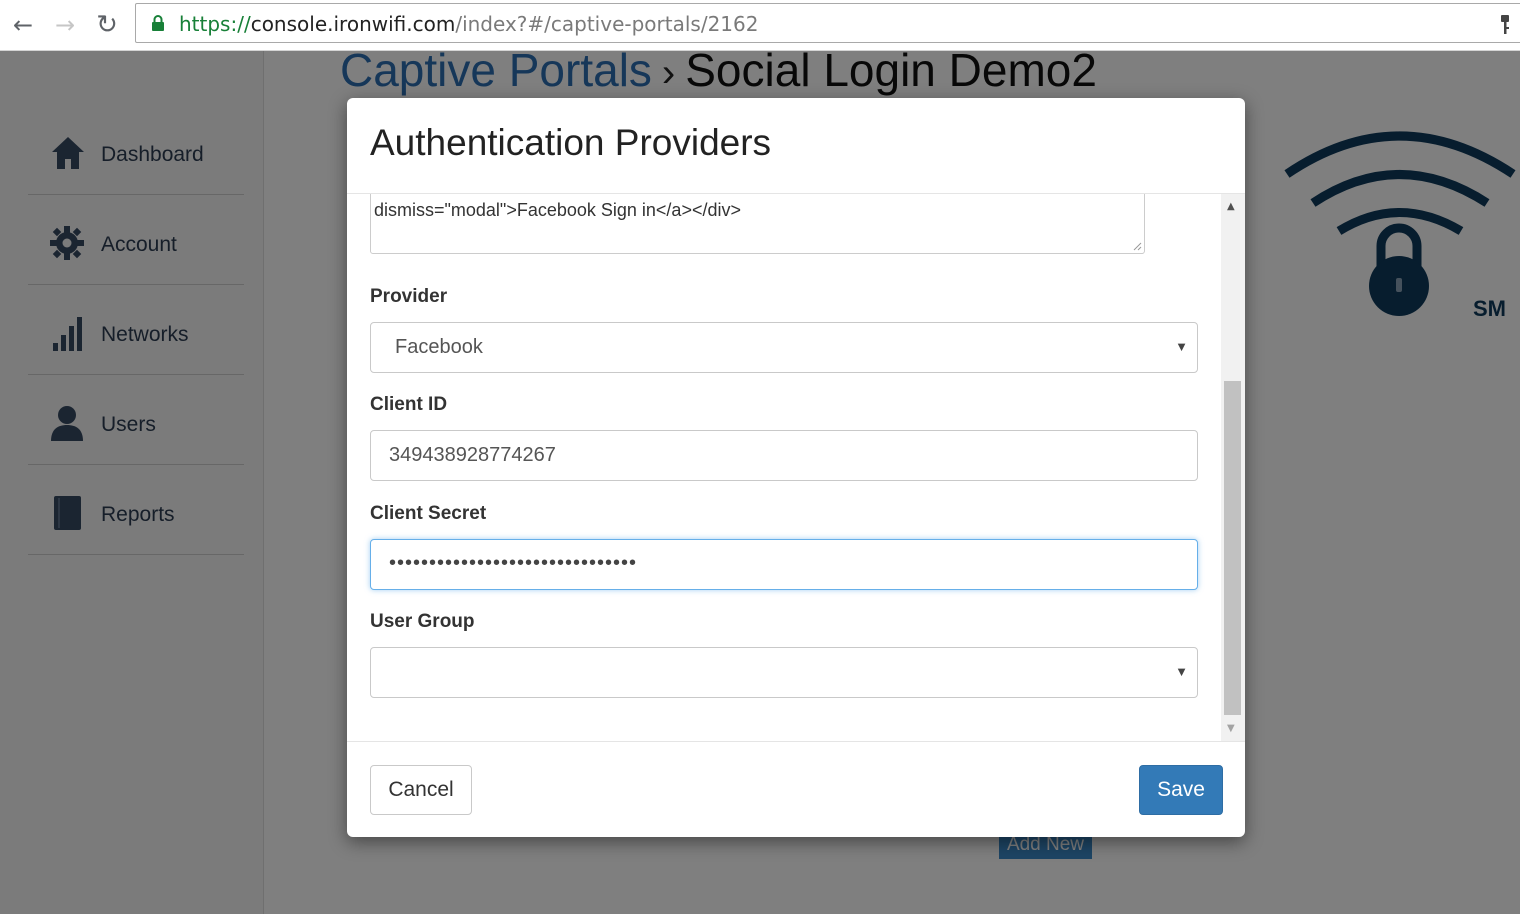 Image resolution: width=1520 pixels, height=914 pixels. What do you see at coordinates (784, 455) in the screenshot?
I see `client-id-field: 349438928774267` at bounding box center [784, 455].